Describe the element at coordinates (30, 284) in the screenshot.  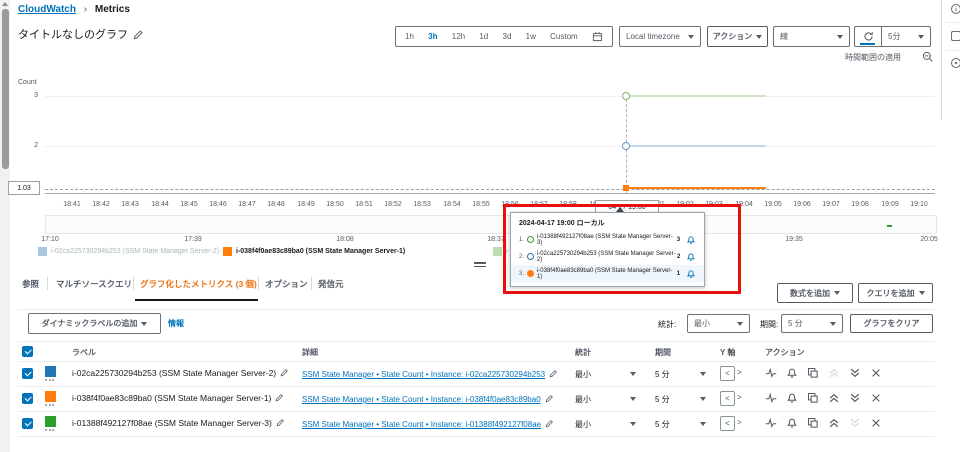
I see `tab-browse: 参照` at that location.